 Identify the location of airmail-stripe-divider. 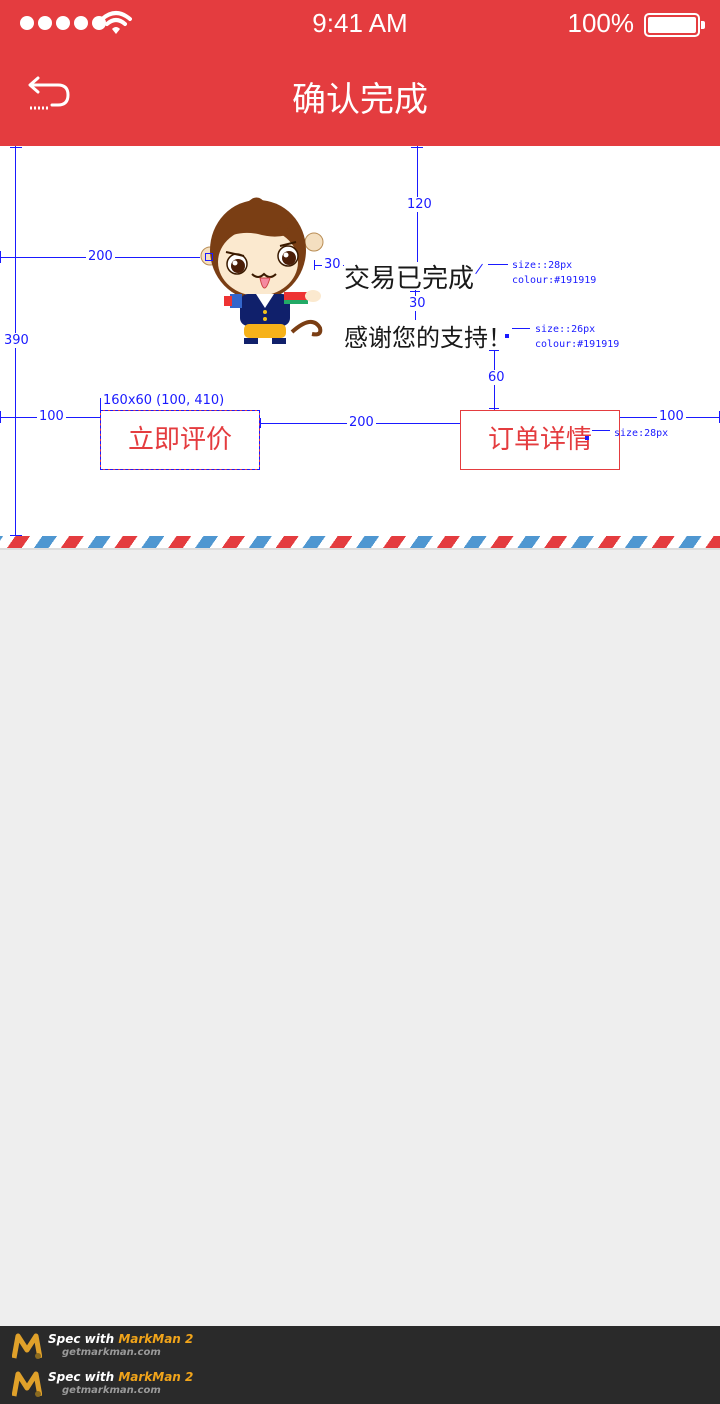
(360, 543).